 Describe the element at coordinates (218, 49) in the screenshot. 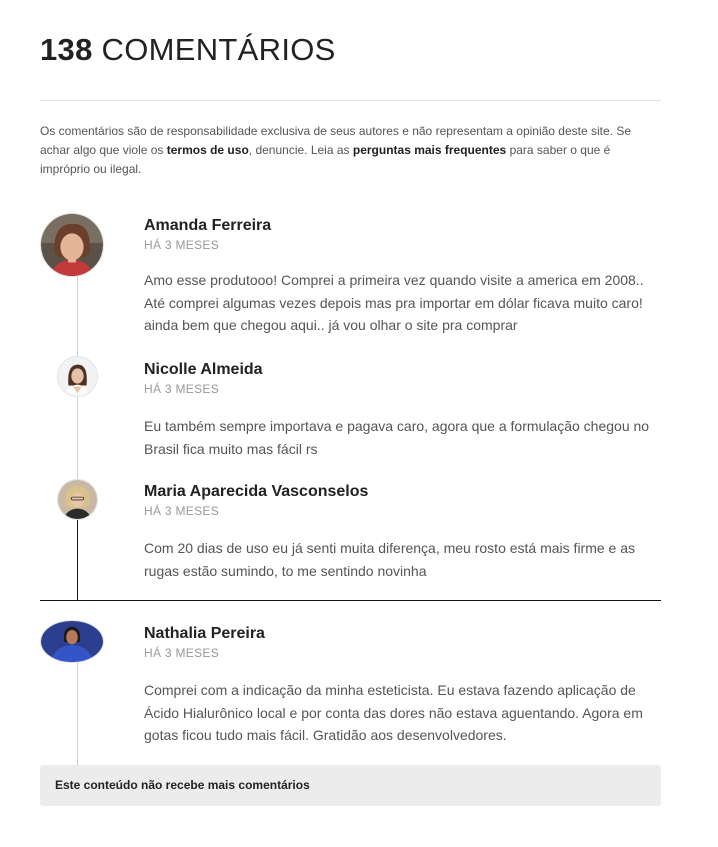

I see `comments-heading: COMENTÁRIOS` at that location.